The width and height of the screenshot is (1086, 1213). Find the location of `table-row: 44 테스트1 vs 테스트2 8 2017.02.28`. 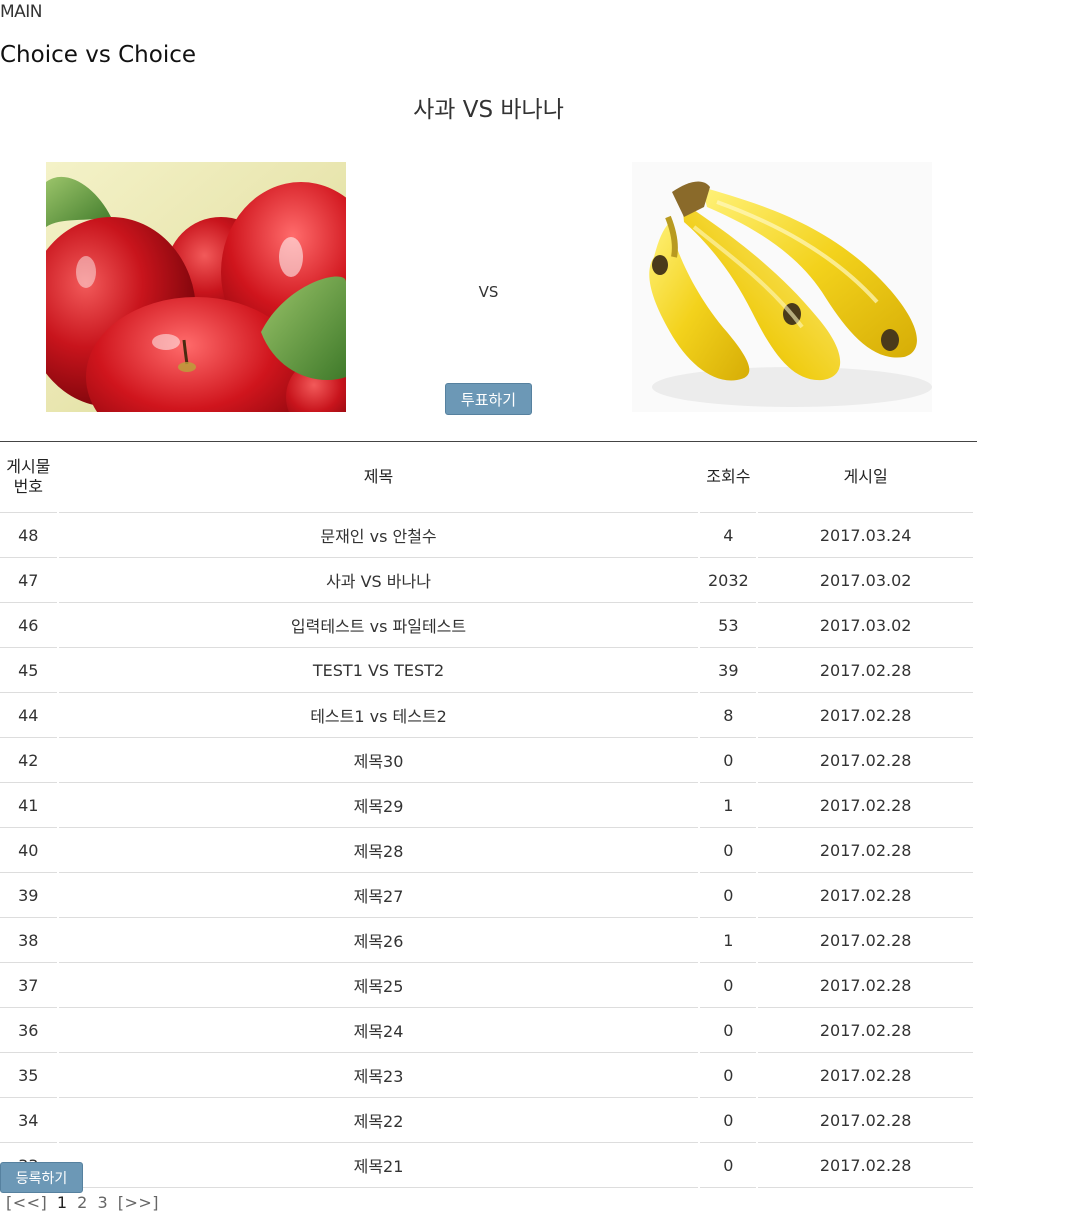

table-row: 44 테스트1 vs 테스트2 8 2017.02.28 is located at coordinates (486, 715).